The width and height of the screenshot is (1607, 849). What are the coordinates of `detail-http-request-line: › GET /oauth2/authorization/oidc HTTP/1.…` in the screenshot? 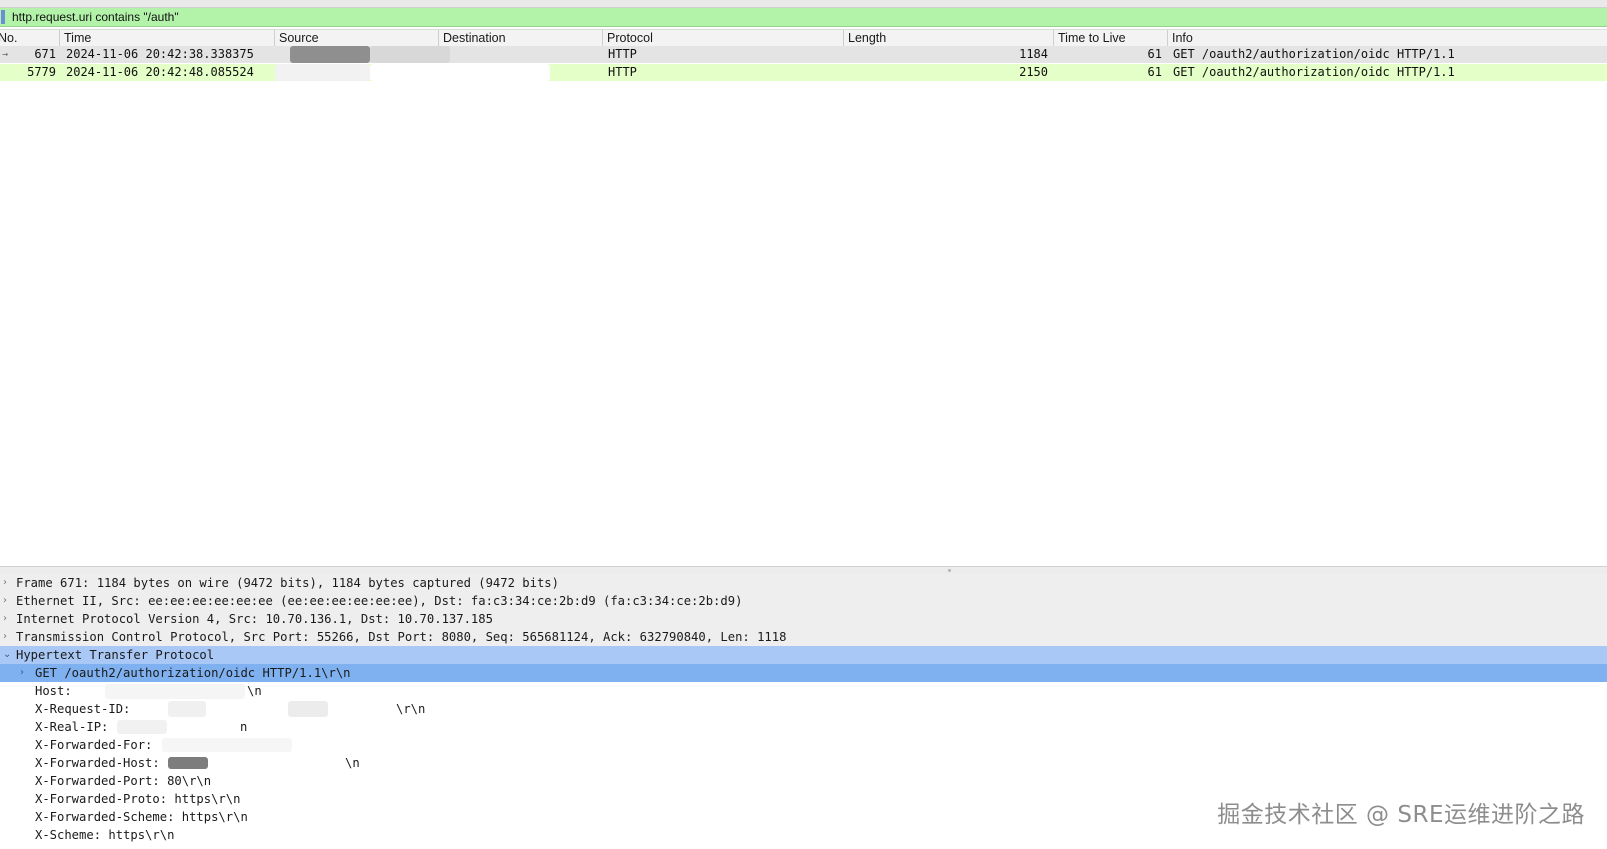 It's located at (803, 673).